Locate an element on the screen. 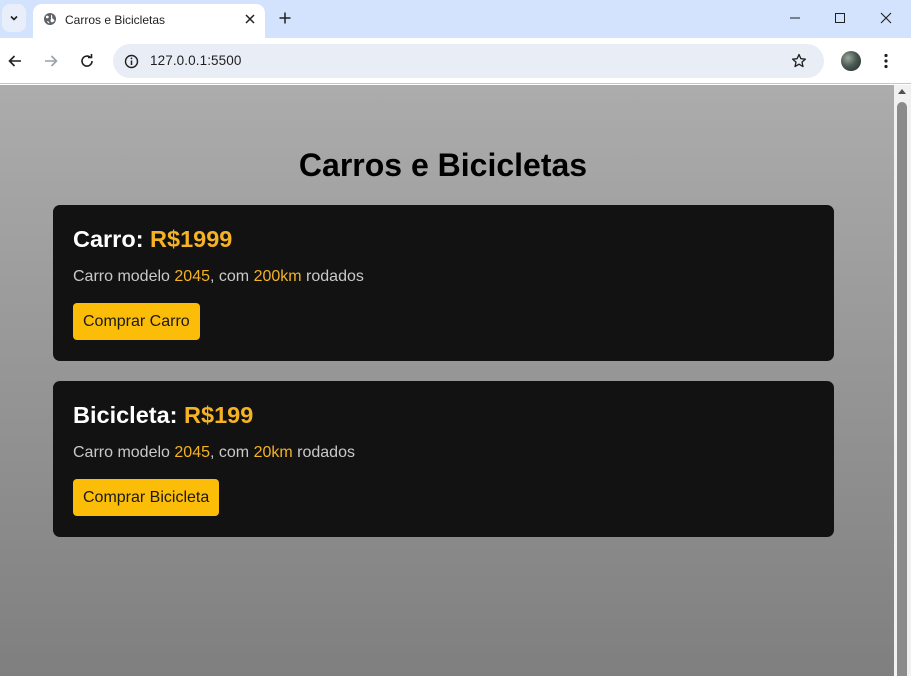 Image resolution: width=911 pixels, height=676 pixels. bookmark-button is located at coordinates (799, 61).